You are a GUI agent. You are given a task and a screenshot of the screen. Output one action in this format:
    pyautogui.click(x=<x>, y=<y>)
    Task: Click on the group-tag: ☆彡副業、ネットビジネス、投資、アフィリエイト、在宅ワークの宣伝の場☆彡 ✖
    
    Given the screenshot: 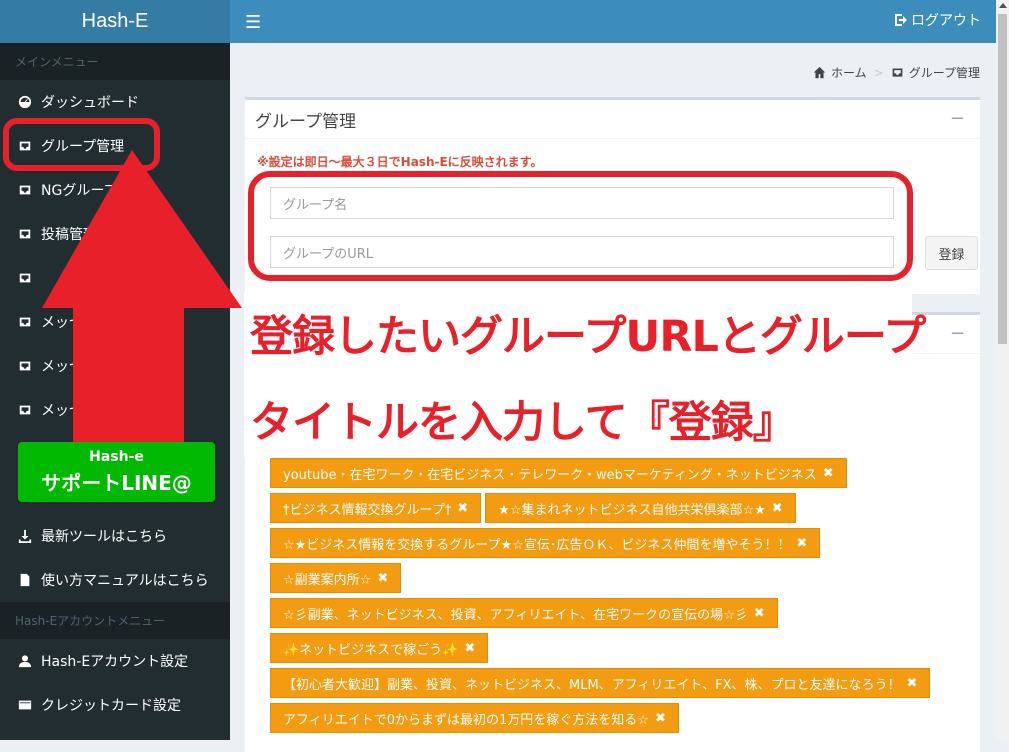 What is the action you would take?
    pyautogui.click(x=524, y=613)
    